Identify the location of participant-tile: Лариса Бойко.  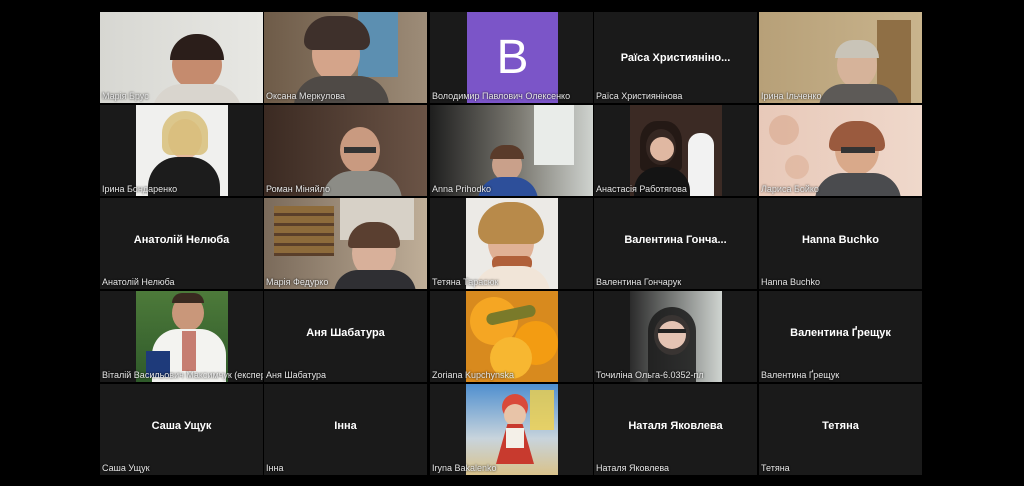
(840, 150).